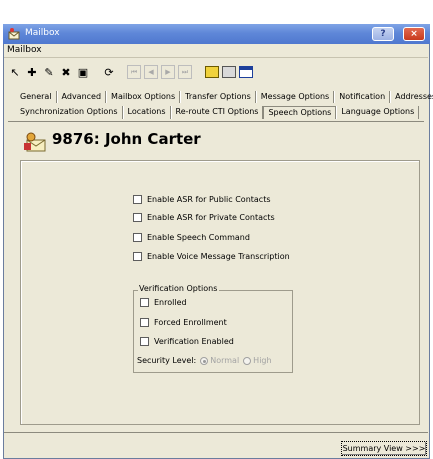  What do you see at coordinates (144, 322) in the screenshot?
I see `forced-enrollment-checkbox` at bounding box center [144, 322].